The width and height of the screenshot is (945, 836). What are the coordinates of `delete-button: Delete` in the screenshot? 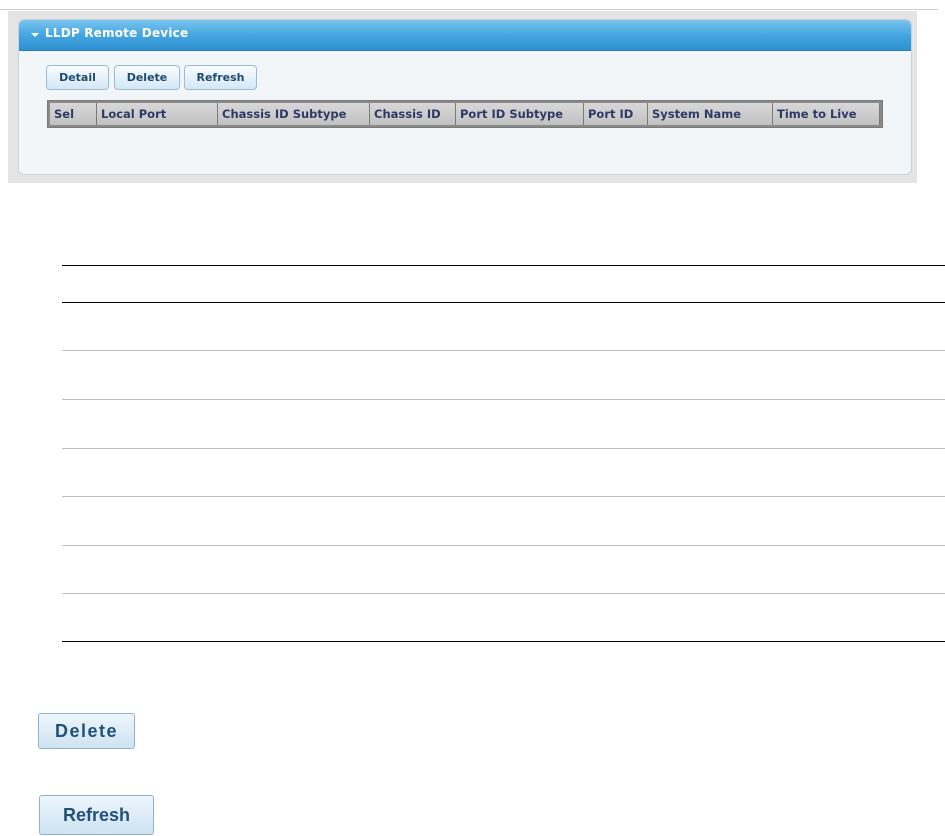 It's located at (147, 77).